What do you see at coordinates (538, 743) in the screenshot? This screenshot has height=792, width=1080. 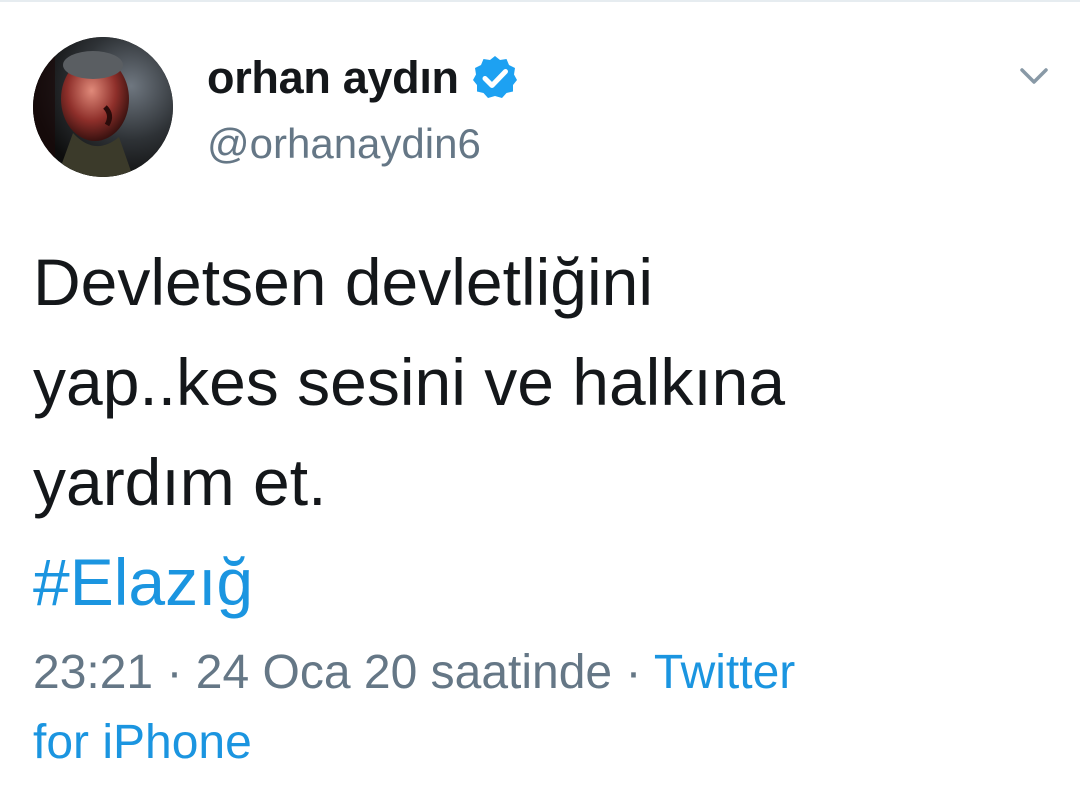 I see `source-link-part2: for iPhone` at bounding box center [538, 743].